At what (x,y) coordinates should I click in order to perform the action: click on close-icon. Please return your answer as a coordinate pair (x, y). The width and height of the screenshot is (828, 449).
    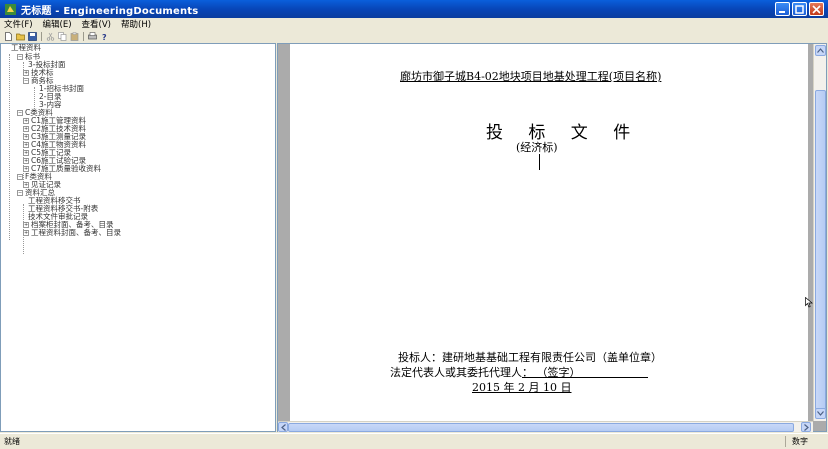
    Looking at the image, I should click on (816, 9).